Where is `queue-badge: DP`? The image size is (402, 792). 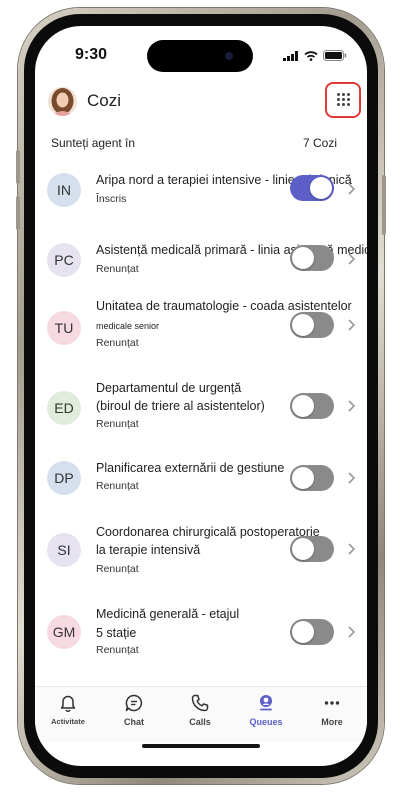 queue-badge: DP is located at coordinates (64, 478).